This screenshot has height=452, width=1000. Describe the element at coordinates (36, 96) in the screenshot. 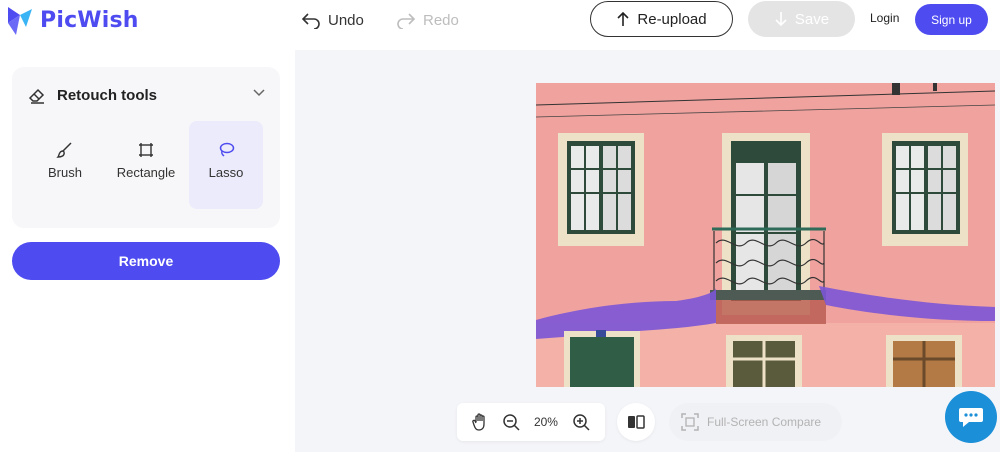

I see `eraser-icon` at that location.